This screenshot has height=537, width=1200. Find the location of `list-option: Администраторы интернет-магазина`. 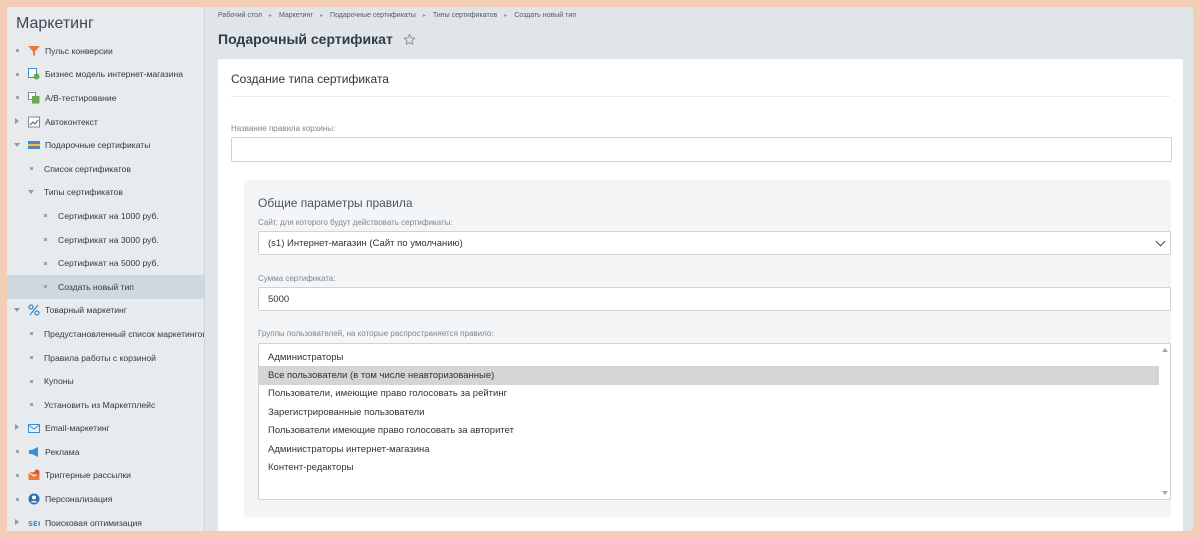

list-option: Администраторы интернет-магазина is located at coordinates (709, 449).